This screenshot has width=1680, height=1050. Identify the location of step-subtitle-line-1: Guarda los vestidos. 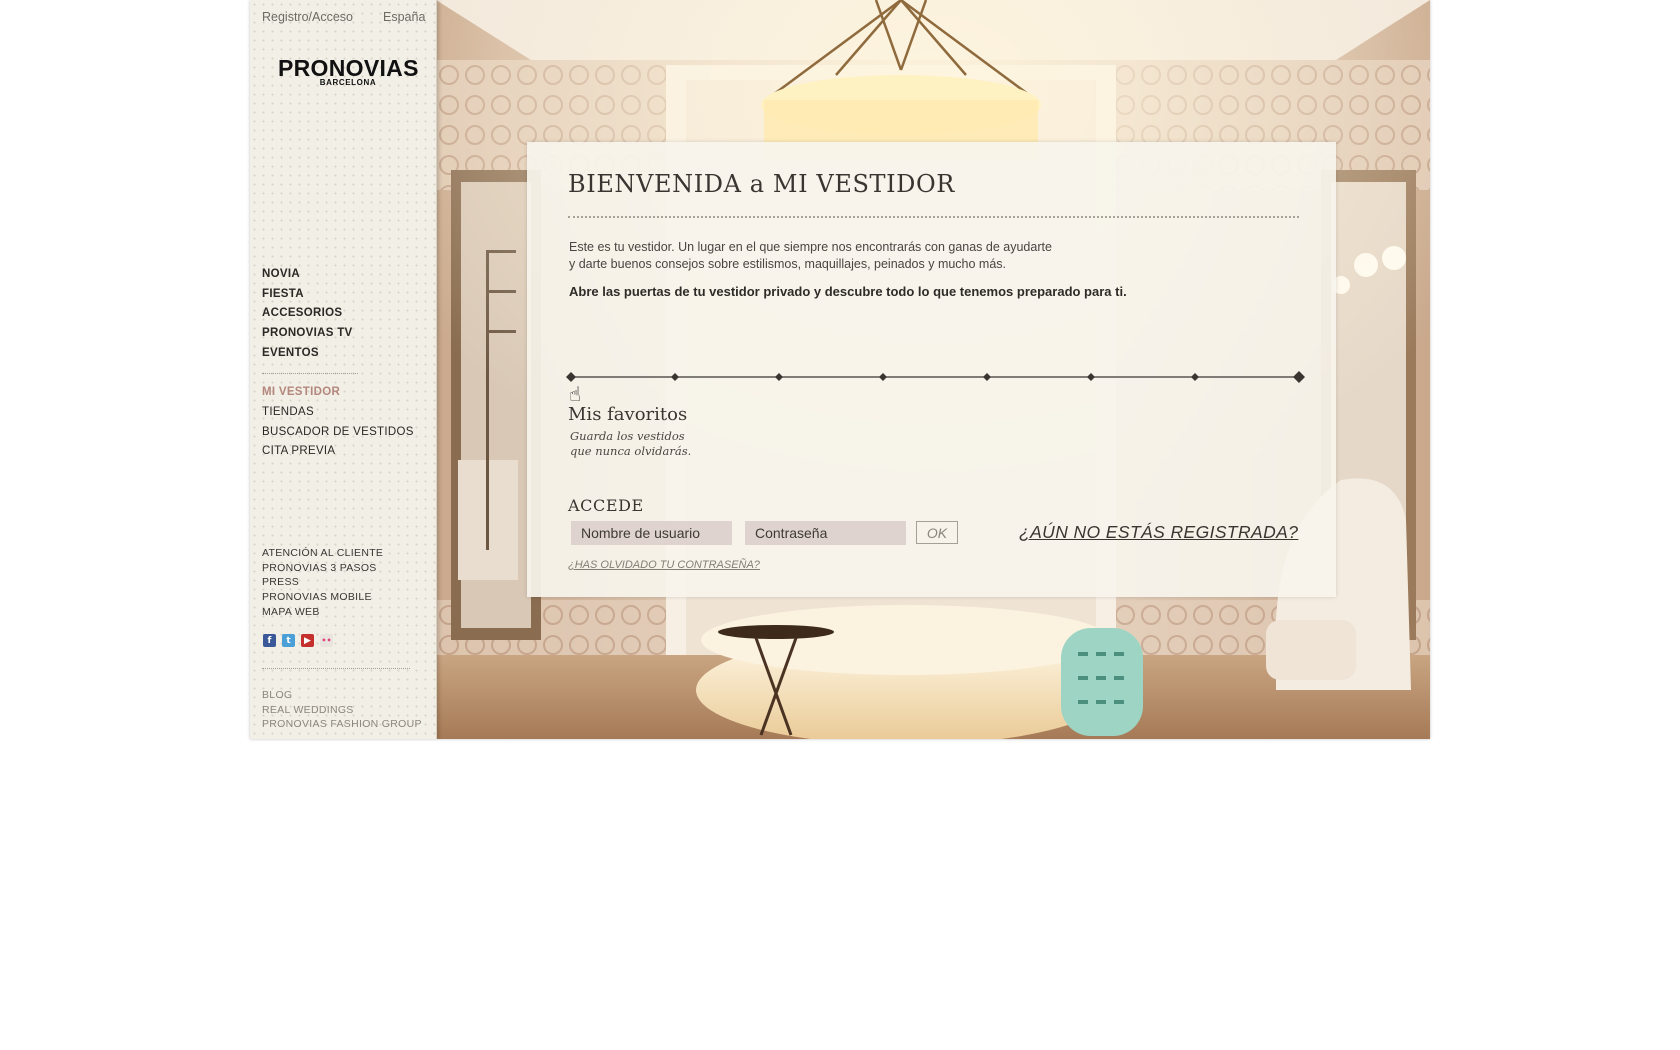
(627, 436).